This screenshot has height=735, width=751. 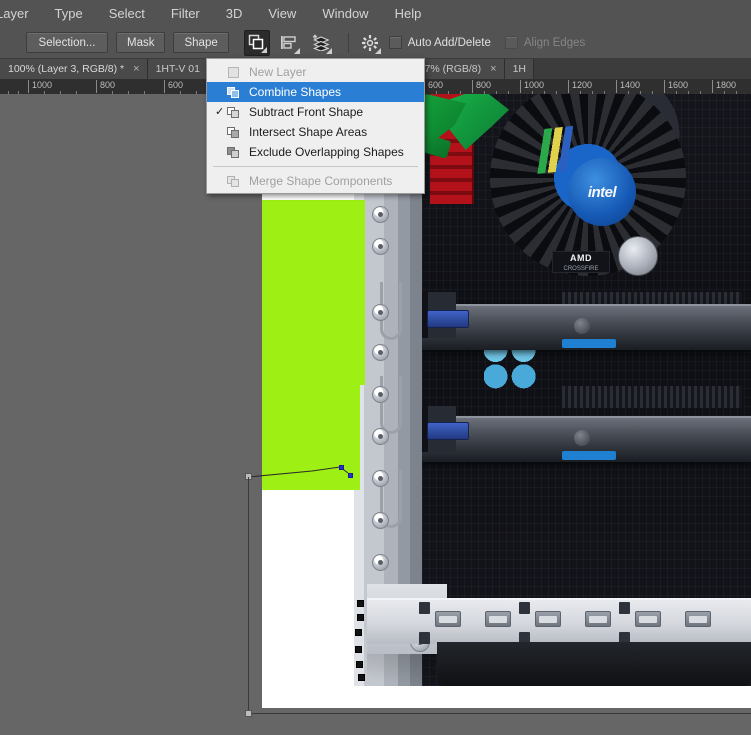 I want to click on exclude-overlapping-shapes-icon, so click(x=234, y=152).